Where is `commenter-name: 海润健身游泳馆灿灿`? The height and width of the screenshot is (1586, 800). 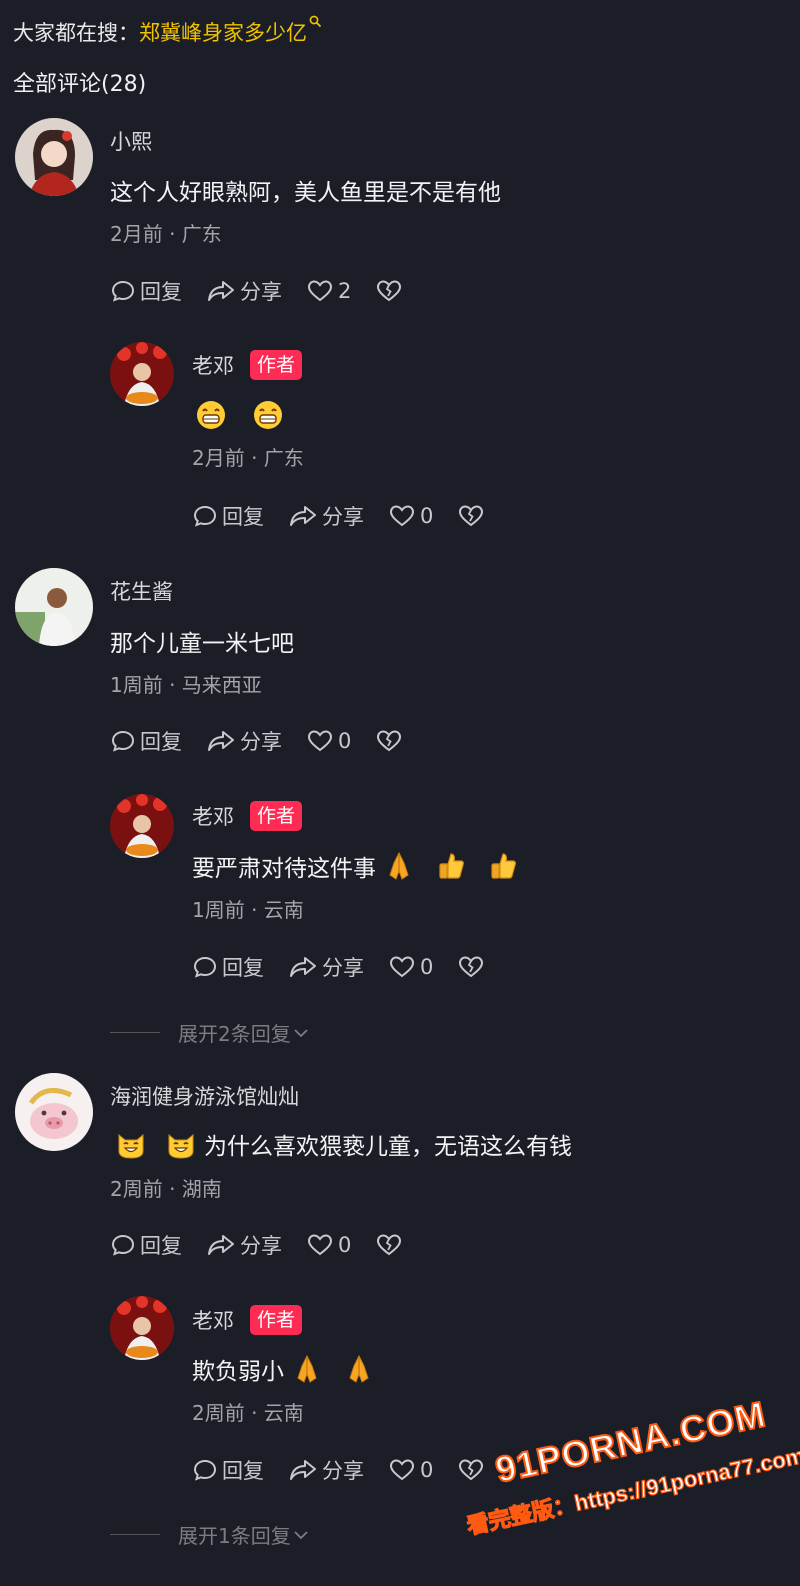
commenter-name: 海润健身游泳馆灿灿 is located at coordinates (204, 1096).